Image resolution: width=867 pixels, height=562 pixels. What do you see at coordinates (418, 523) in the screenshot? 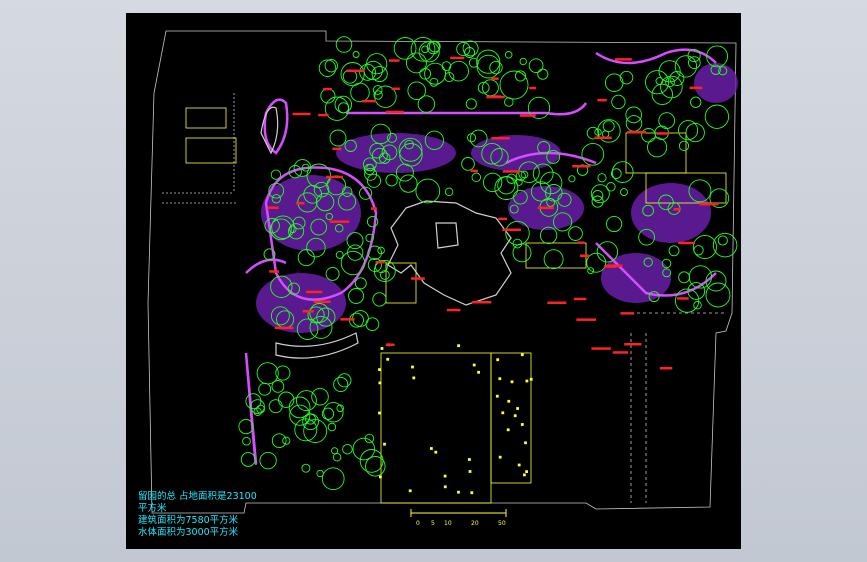
I see `scale-bar-label: 0` at bounding box center [418, 523].